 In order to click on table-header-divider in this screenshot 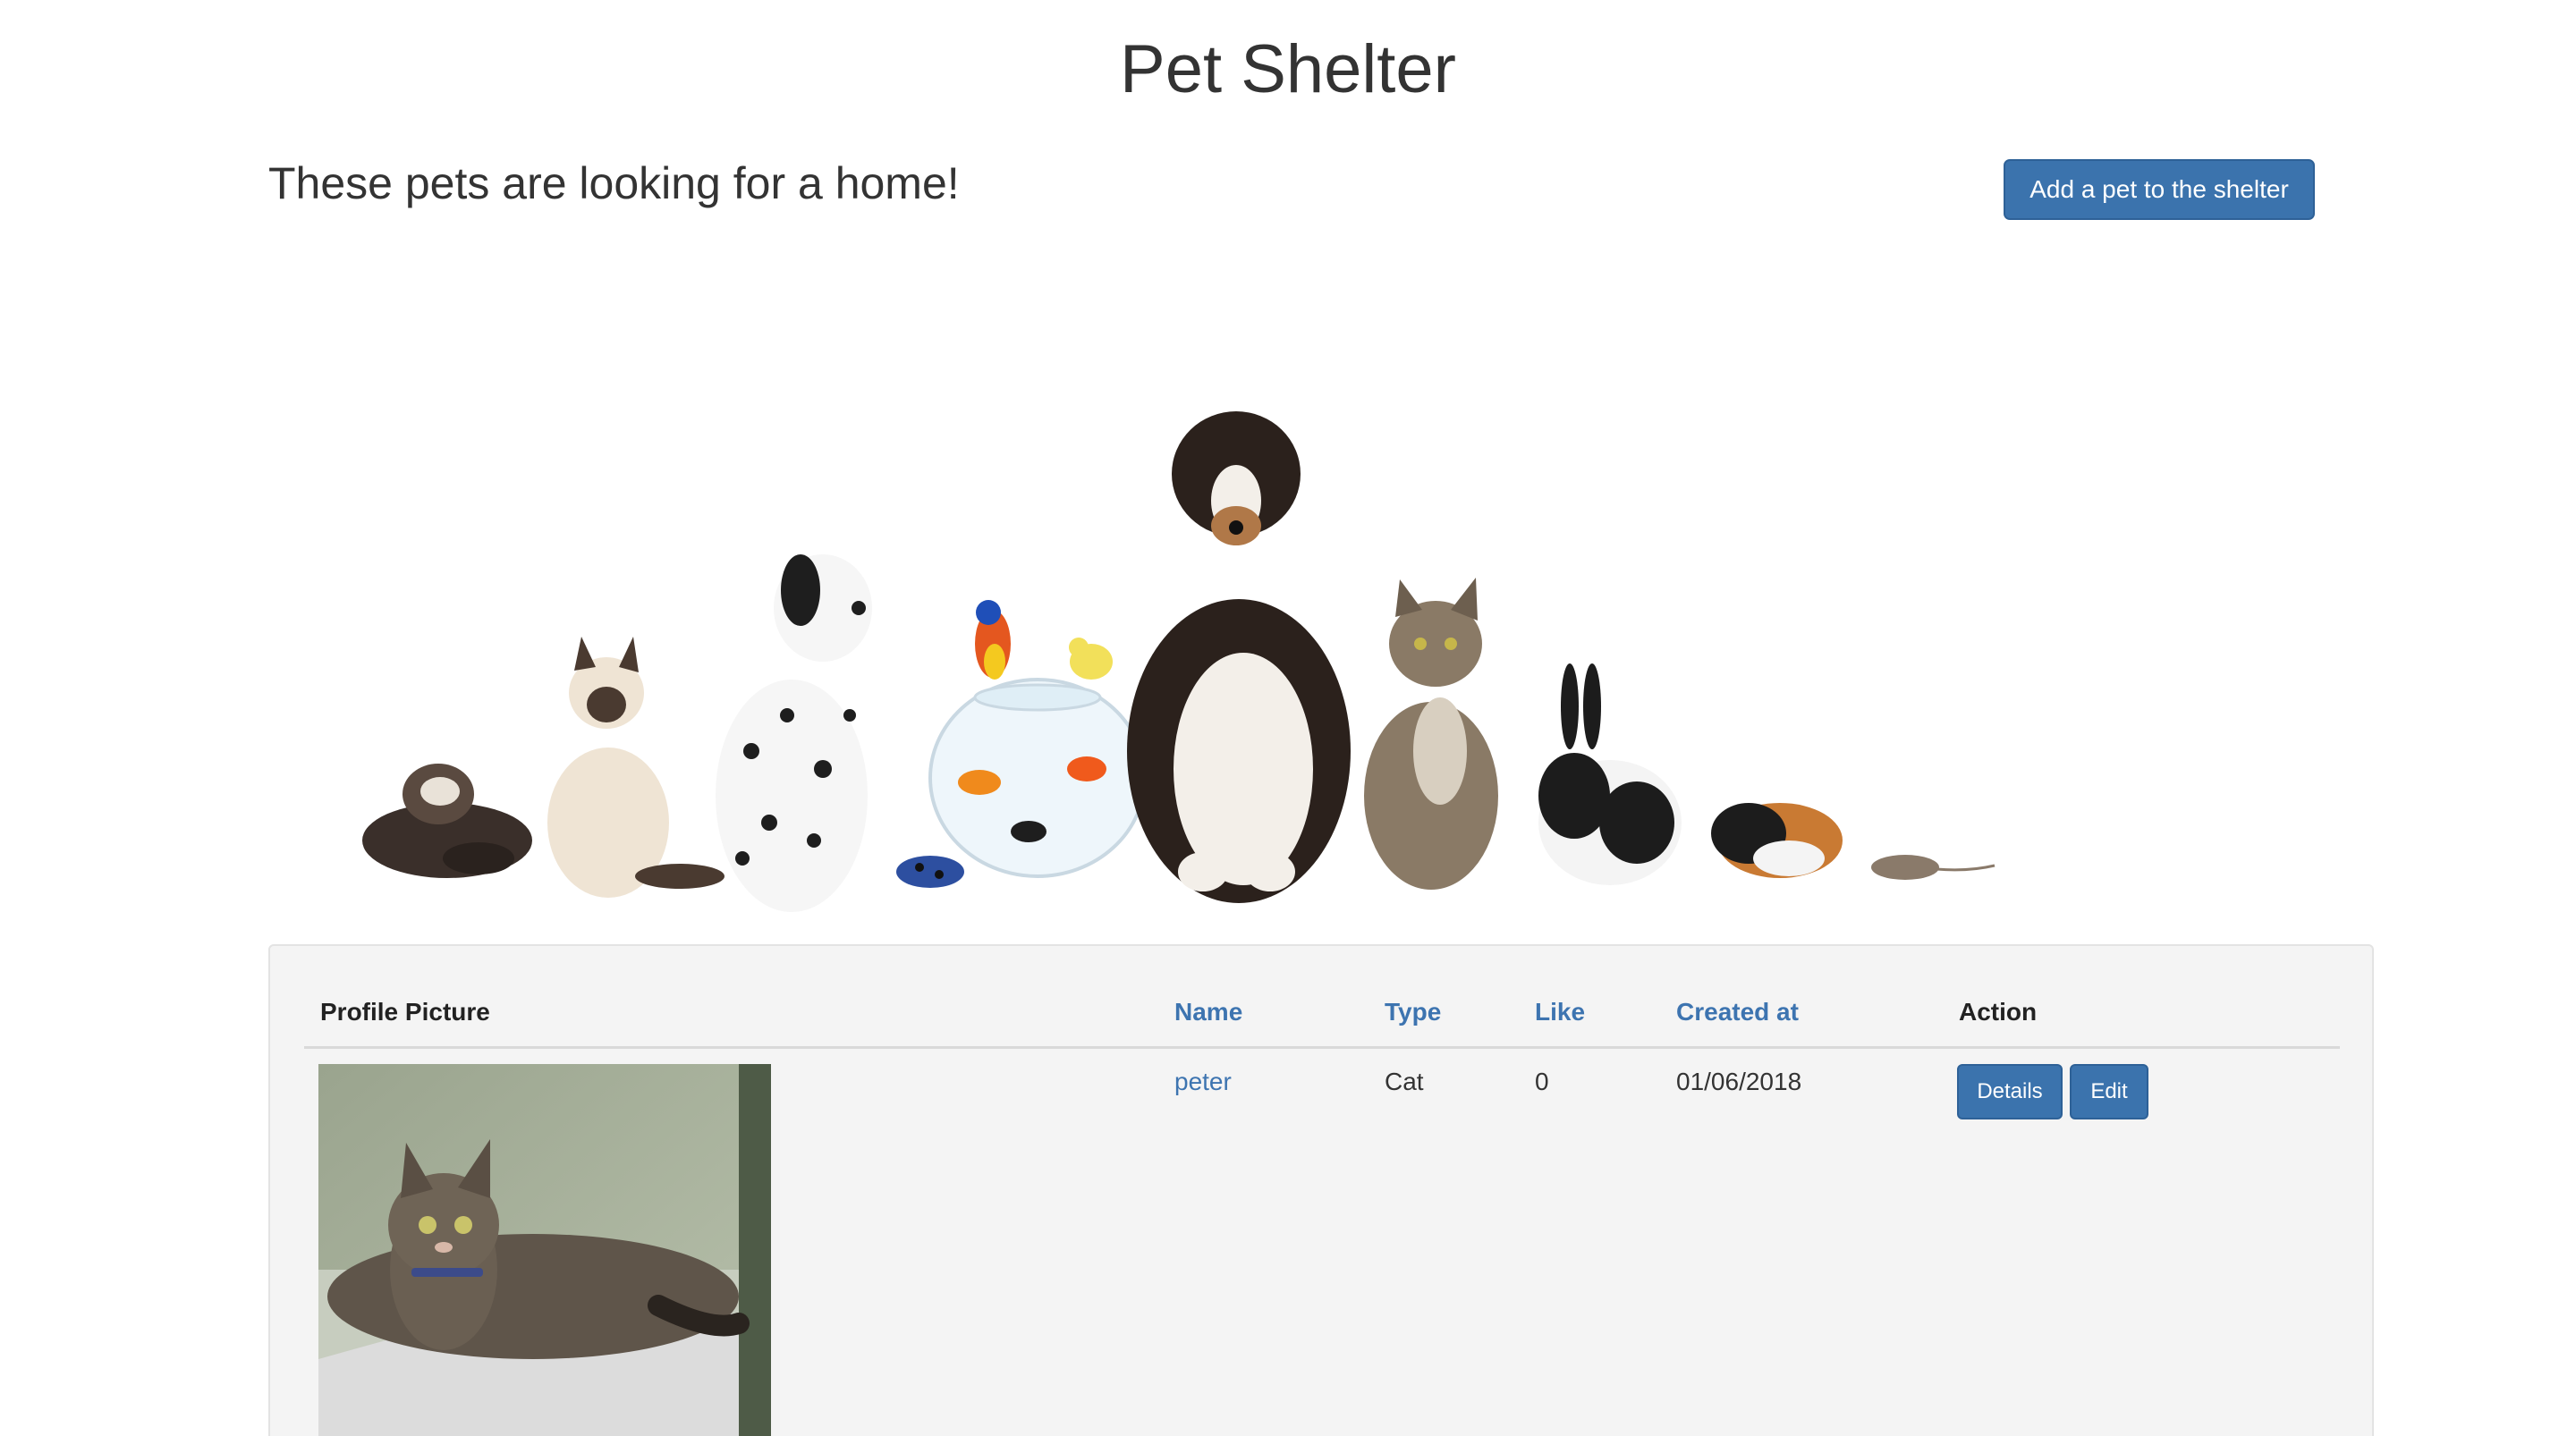, I will do `click(1322, 1047)`.